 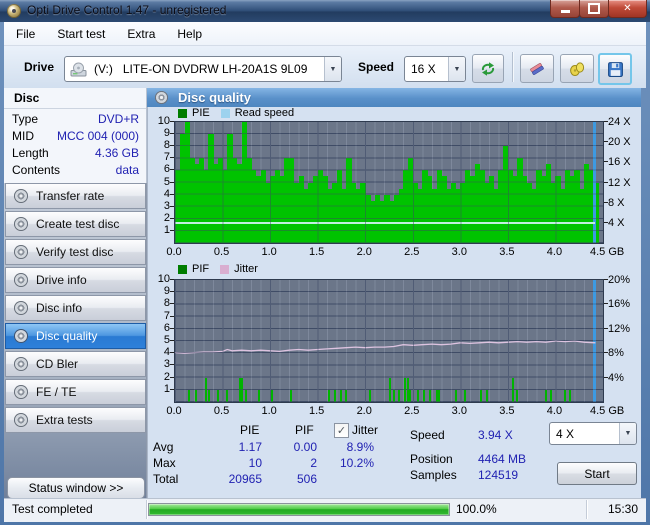 I want to click on disc-info-row-length: Length 4.36 GB, so click(x=75, y=154).